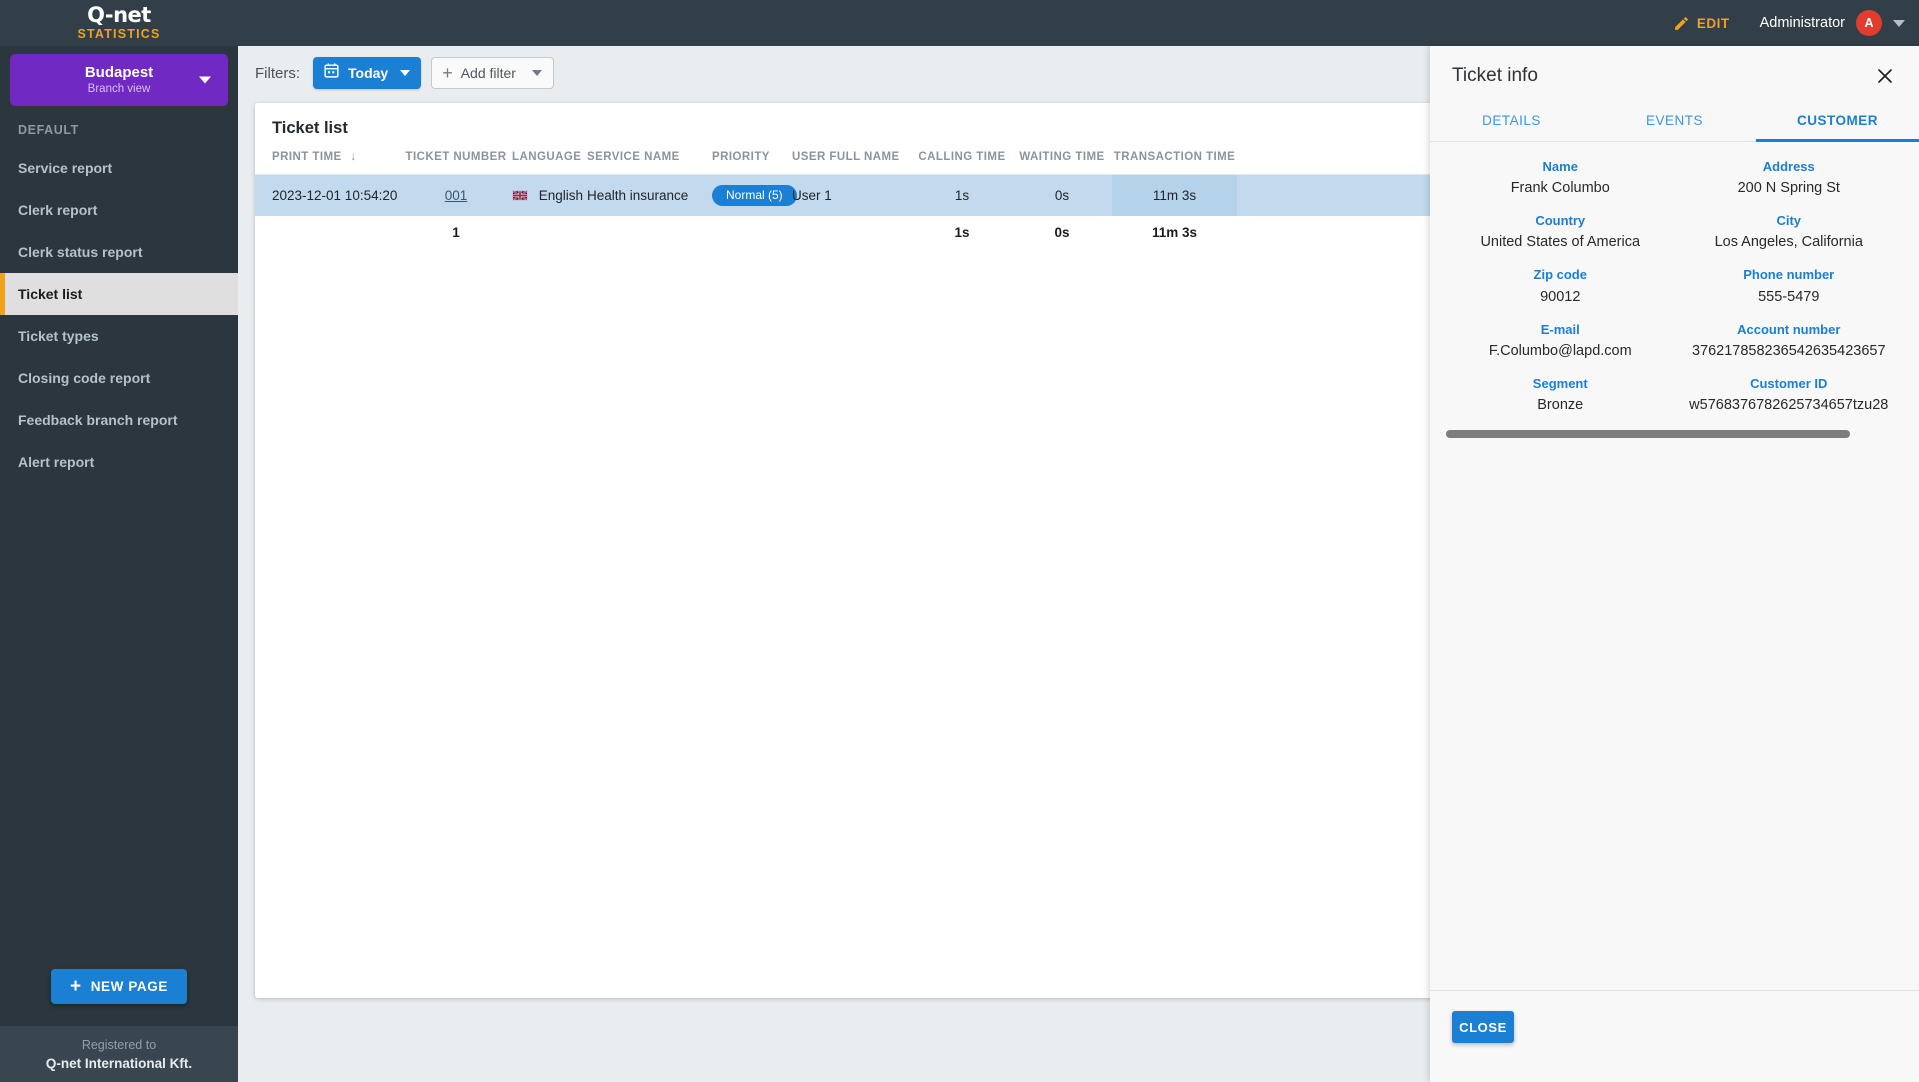  Describe the element at coordinates (119, 210) in the screenshot. I see `sidebar-item-clerk-report: Clerk report` at that location.